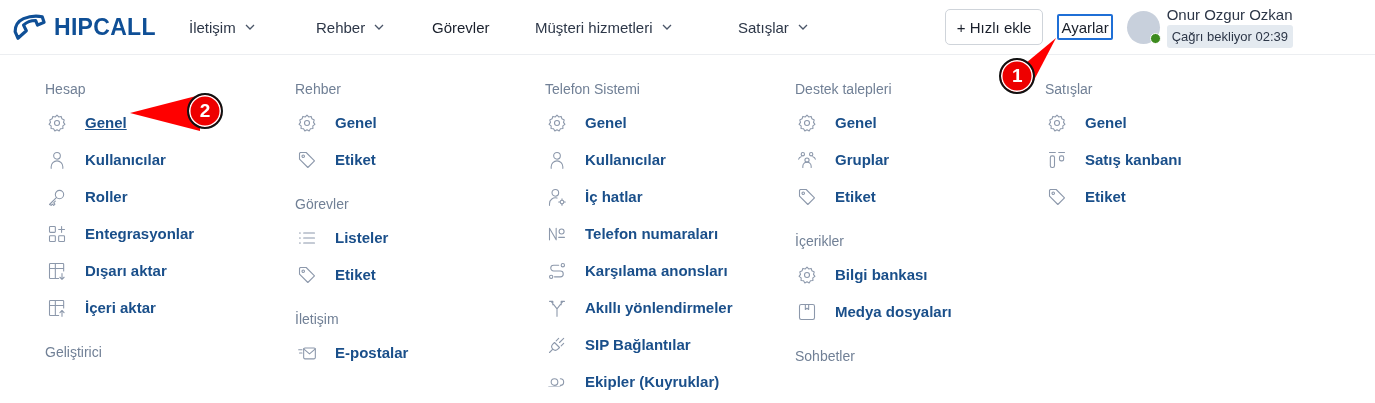  Describe the element at coordinates (57, 270) in the screenshot. I see `table-arrow-down-icon` at that location.